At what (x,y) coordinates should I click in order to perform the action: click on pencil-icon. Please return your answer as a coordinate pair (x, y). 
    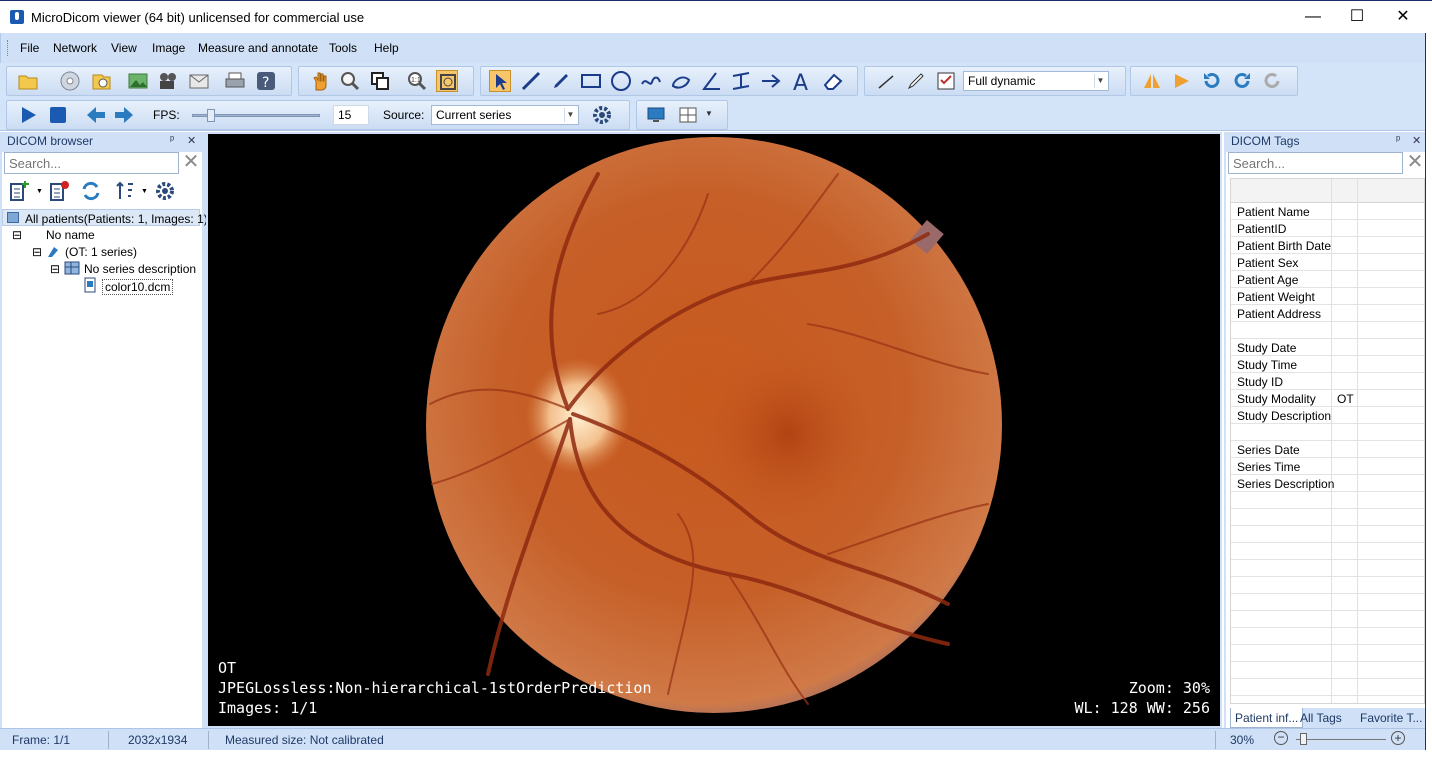
    Looking at the image, I should click on (916, 81).